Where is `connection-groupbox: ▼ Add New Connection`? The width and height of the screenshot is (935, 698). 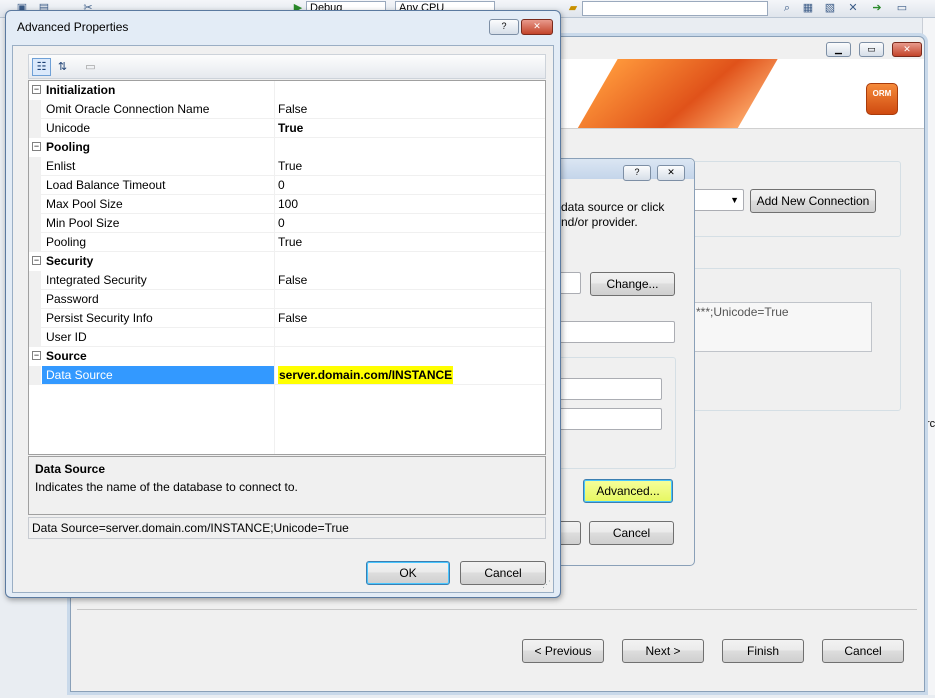 connection-groupbox: ▼ Add New Connection is located at coordinates (786, 199).